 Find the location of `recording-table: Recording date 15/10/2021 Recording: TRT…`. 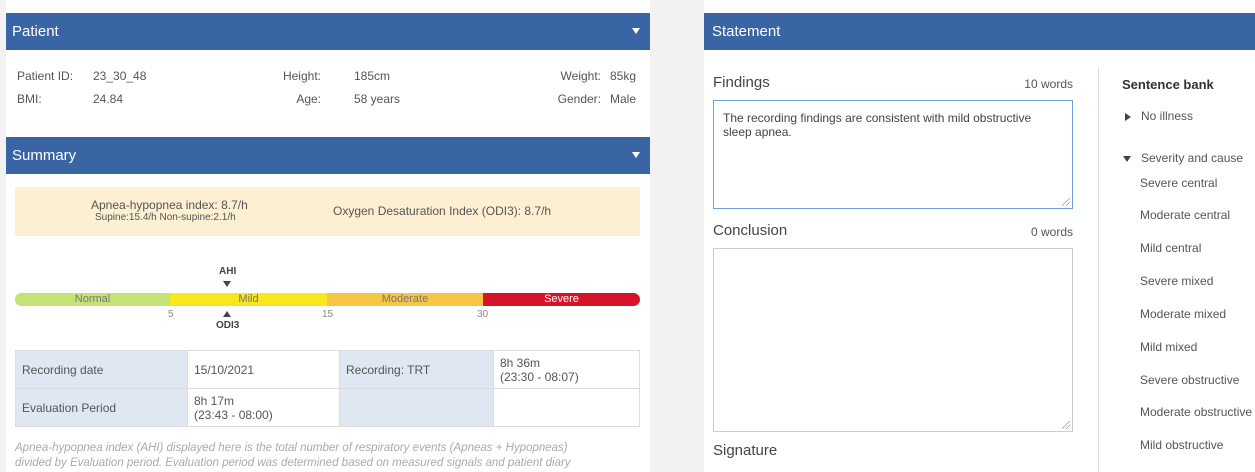

recording-table: Recording date 15/10/2021 Recording: TRT… is located at coordinates (327, 388).